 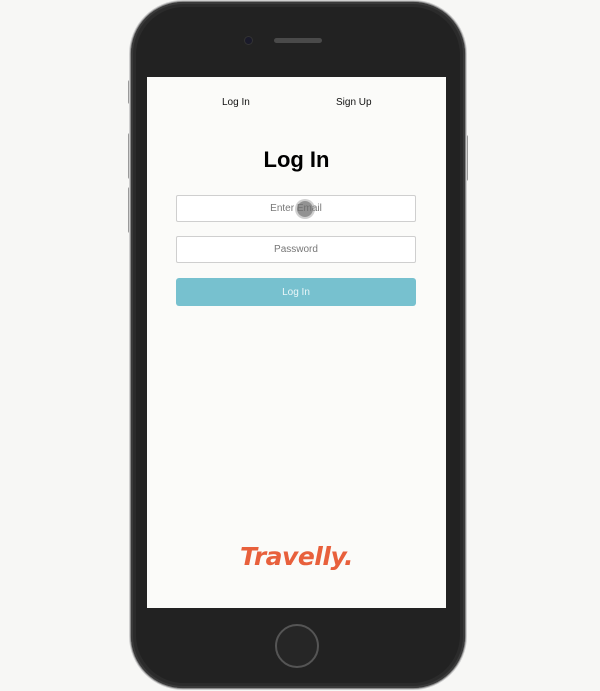 I want to click on camera-icon, so click(x=248, y=40).